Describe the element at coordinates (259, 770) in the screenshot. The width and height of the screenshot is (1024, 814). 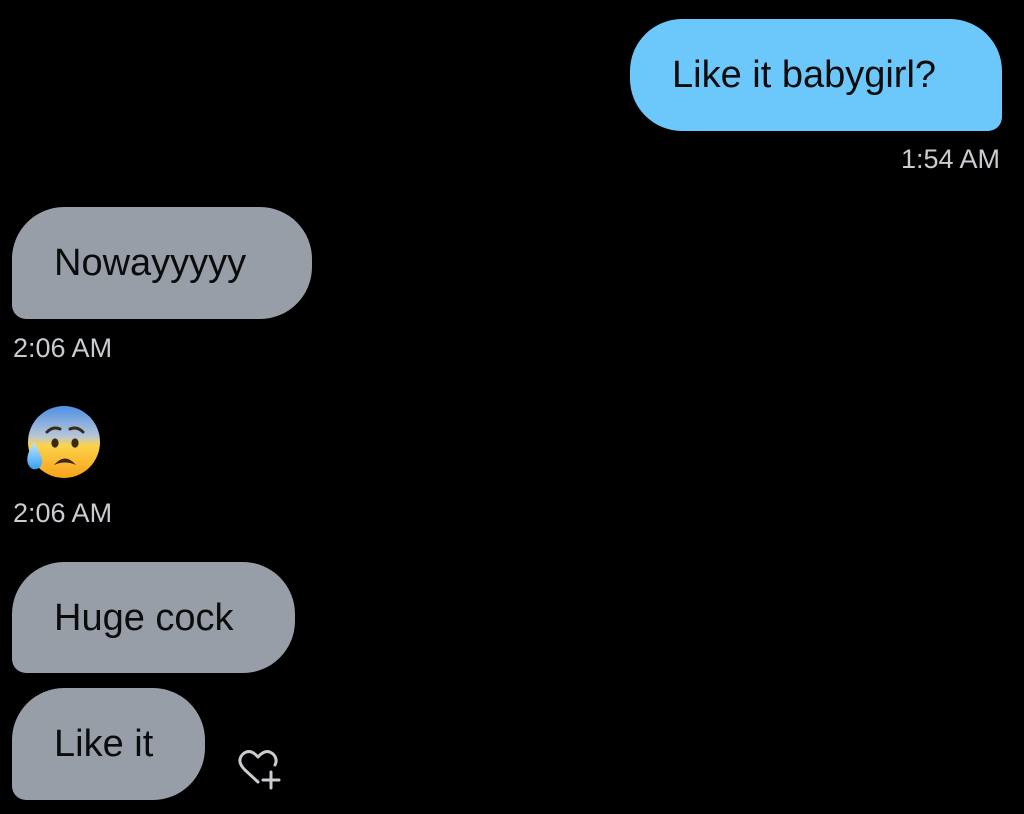
I see `heart-plus-icon` at that location.